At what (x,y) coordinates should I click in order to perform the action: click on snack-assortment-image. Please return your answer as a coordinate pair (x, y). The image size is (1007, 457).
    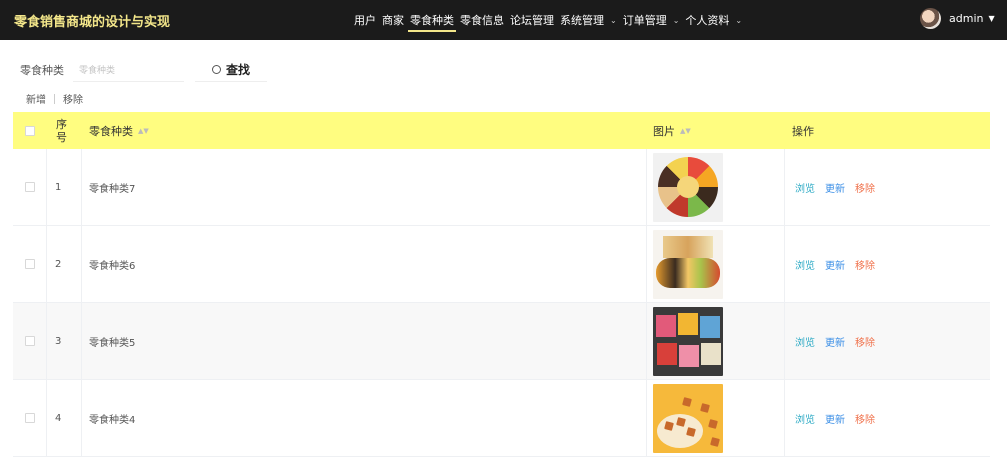
    Looking at the image, I should click on (688, 264).